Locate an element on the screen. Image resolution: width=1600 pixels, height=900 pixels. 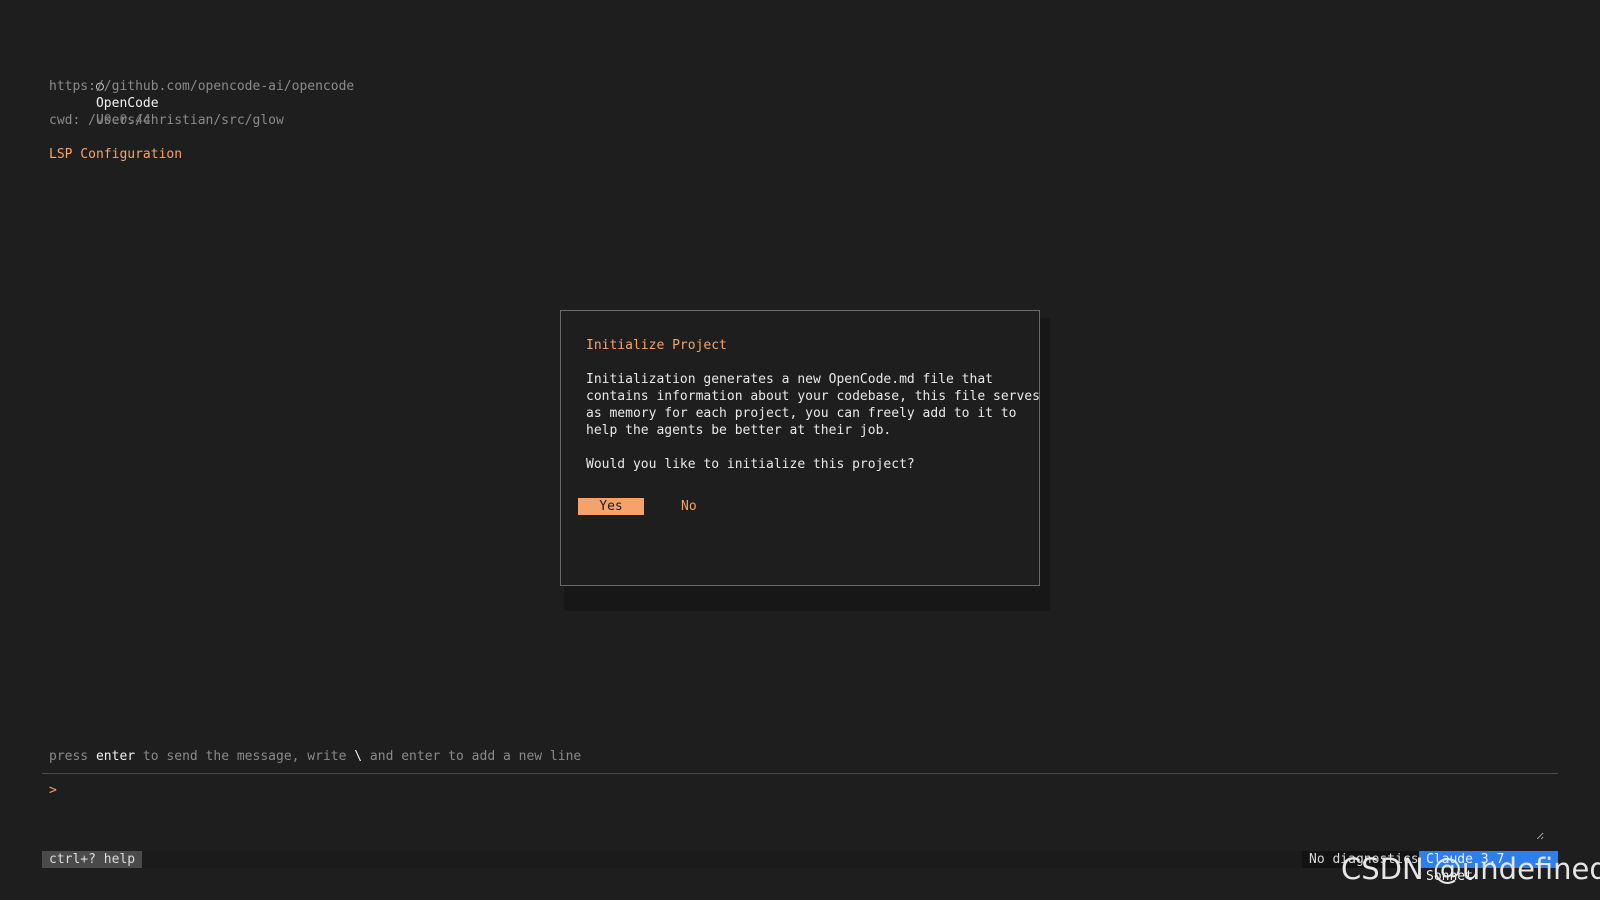
hint-enter-key: enter is located at coordinates (115, 756).